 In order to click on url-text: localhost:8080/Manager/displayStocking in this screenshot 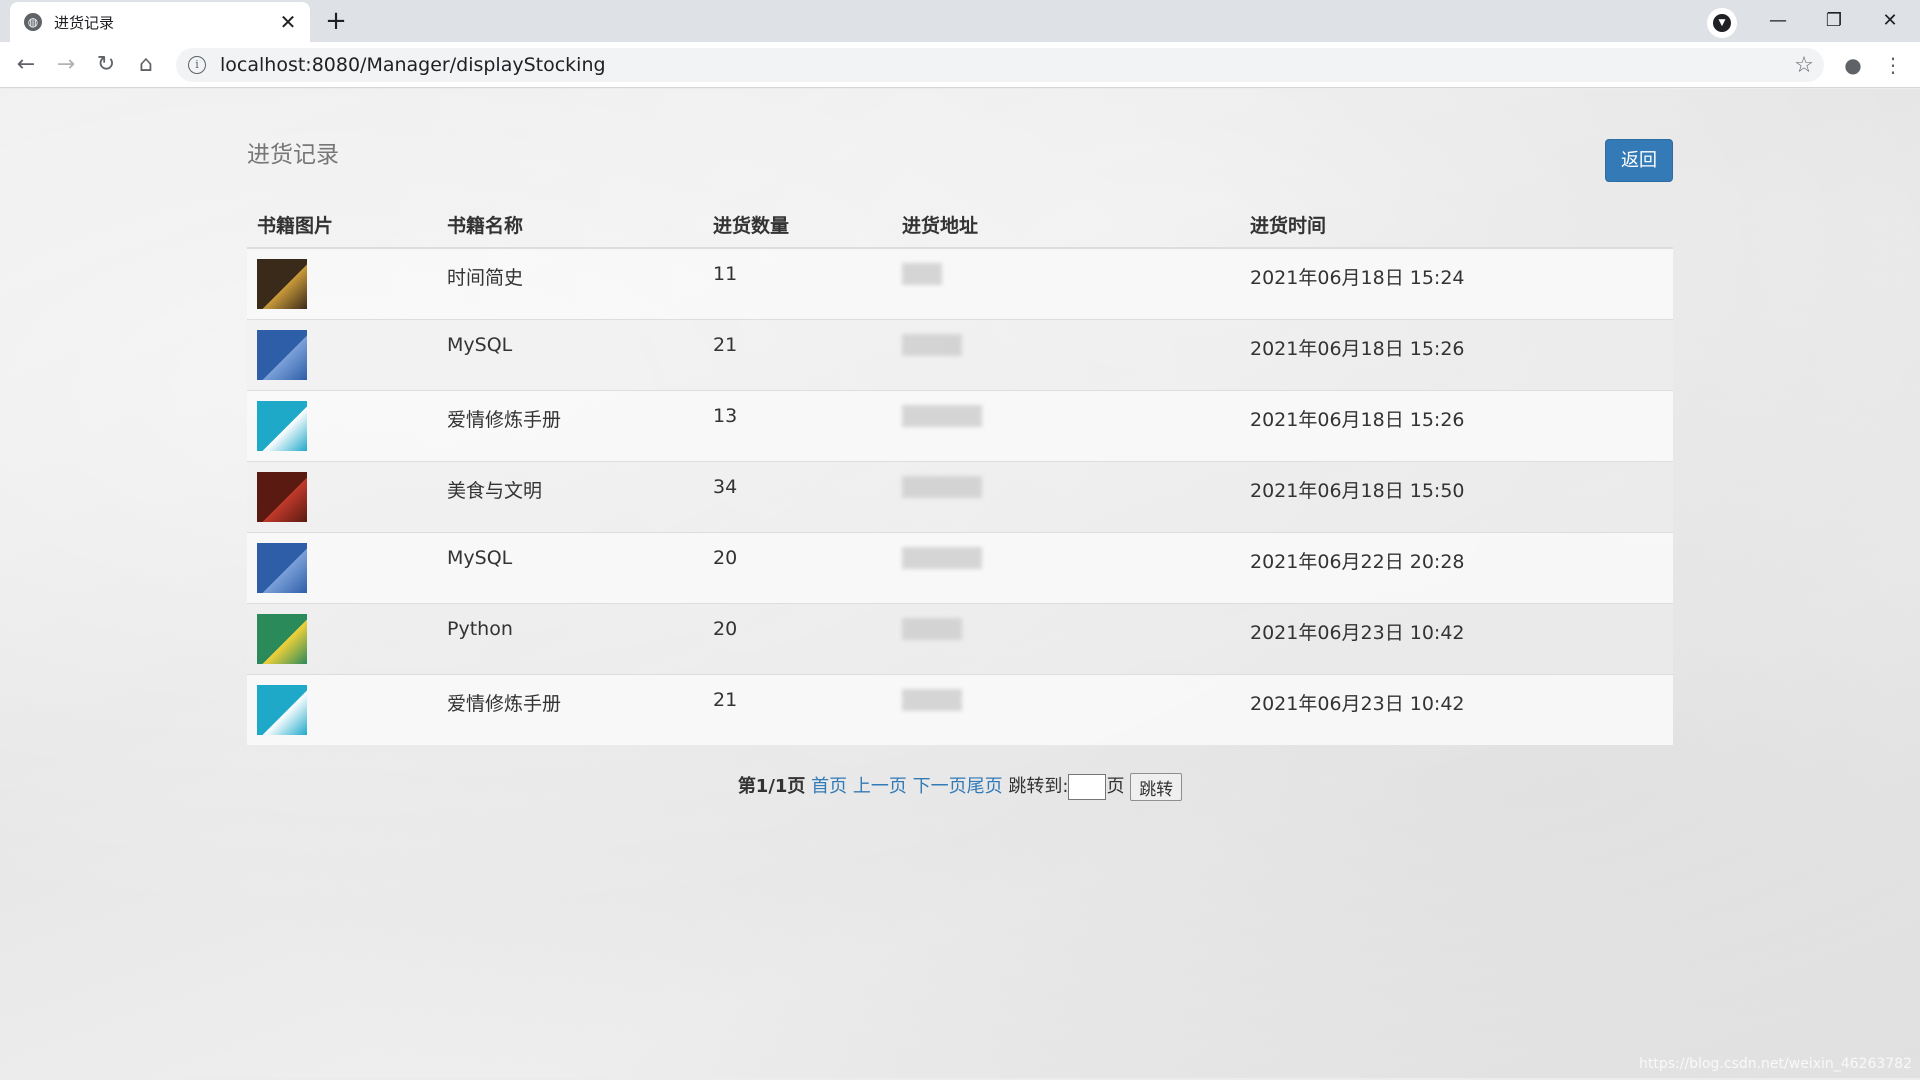, I will do `click(1002, 65)`.